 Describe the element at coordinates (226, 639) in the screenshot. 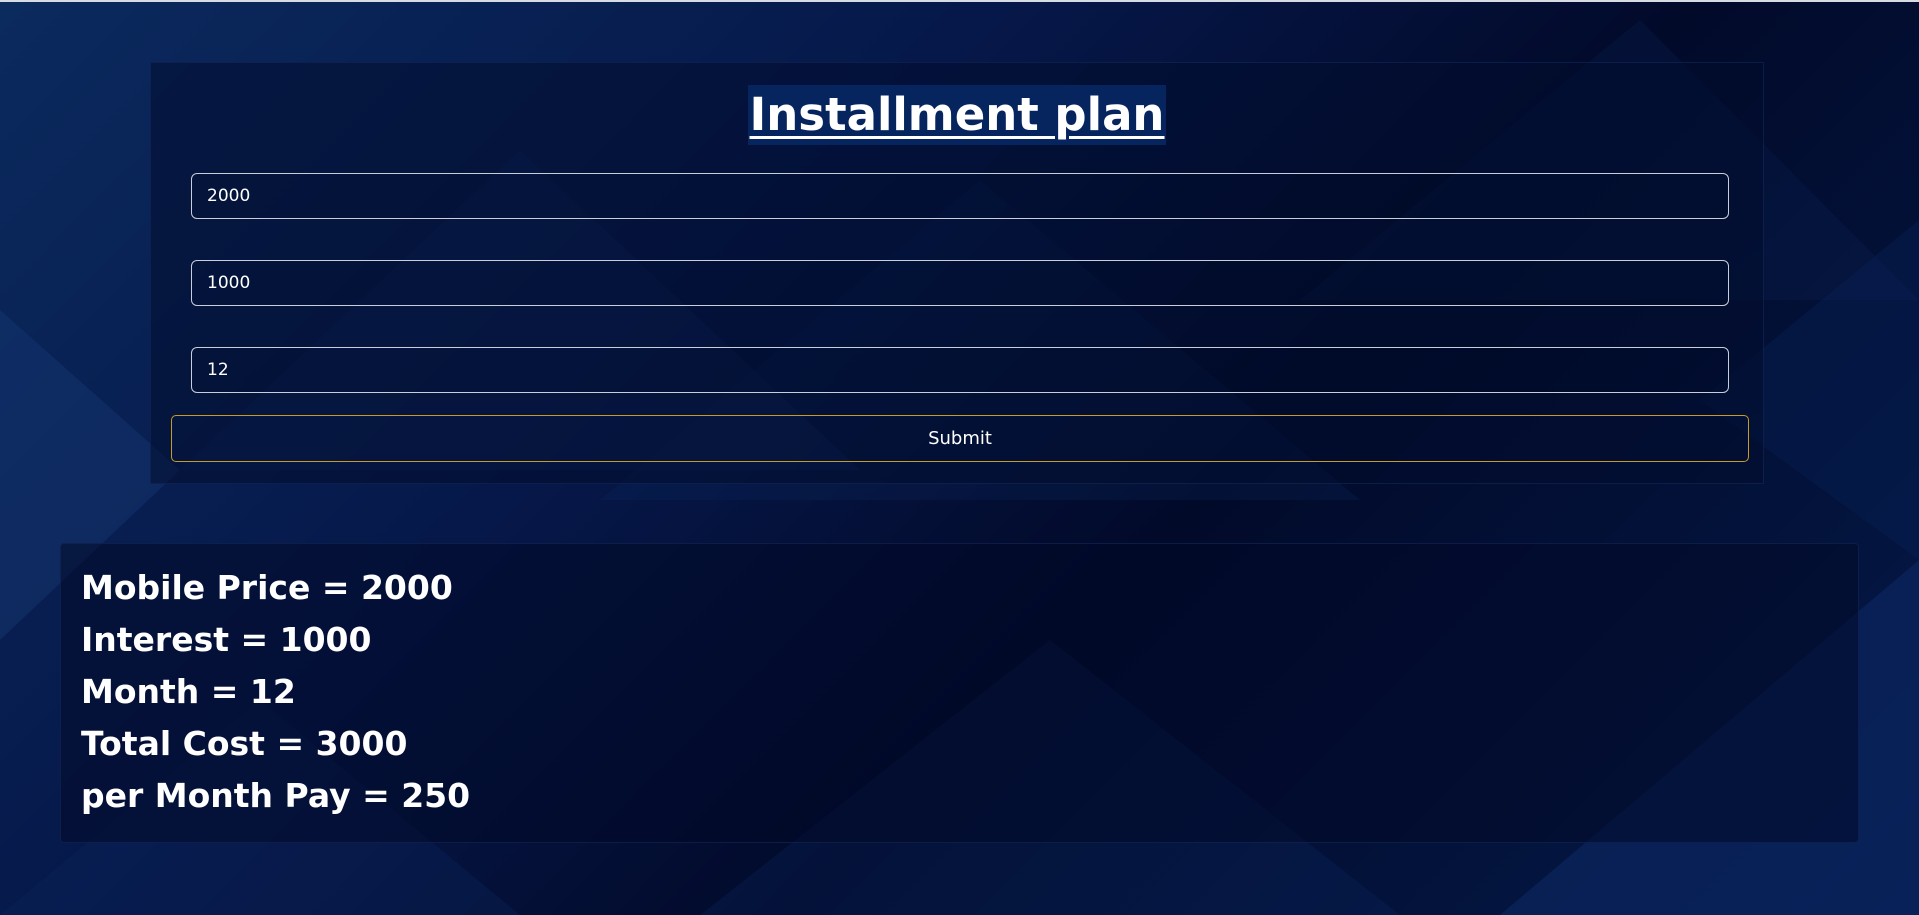

I see `result-interest: Interest = 1000` at that location.